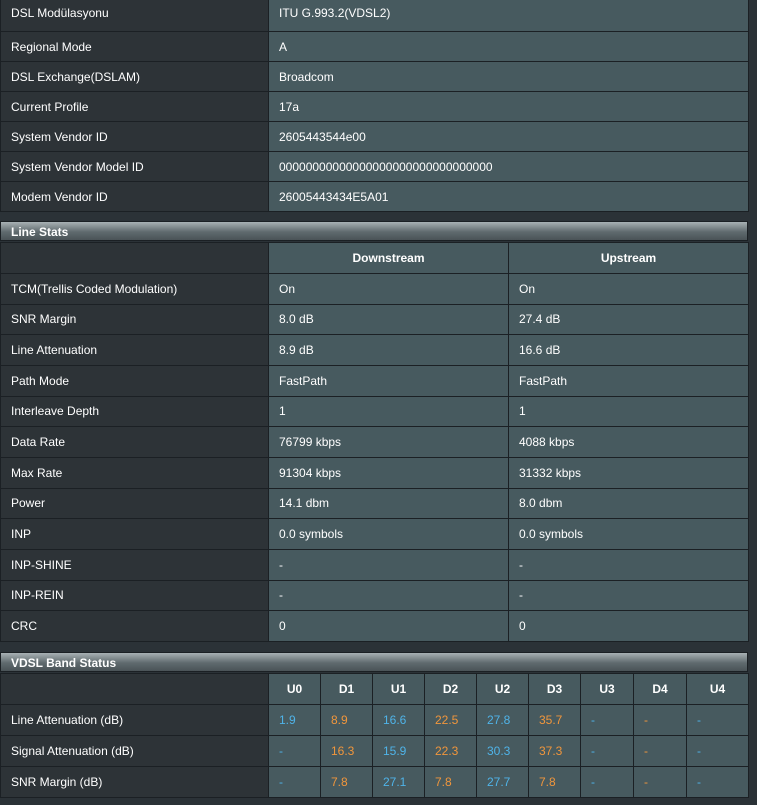 The width and height of the screenshot is (757, 805). What do you see at coordinates (134, 319) in the screenshot?
I see `stats-label: SNR Margin` at bounding box center [134, 319].